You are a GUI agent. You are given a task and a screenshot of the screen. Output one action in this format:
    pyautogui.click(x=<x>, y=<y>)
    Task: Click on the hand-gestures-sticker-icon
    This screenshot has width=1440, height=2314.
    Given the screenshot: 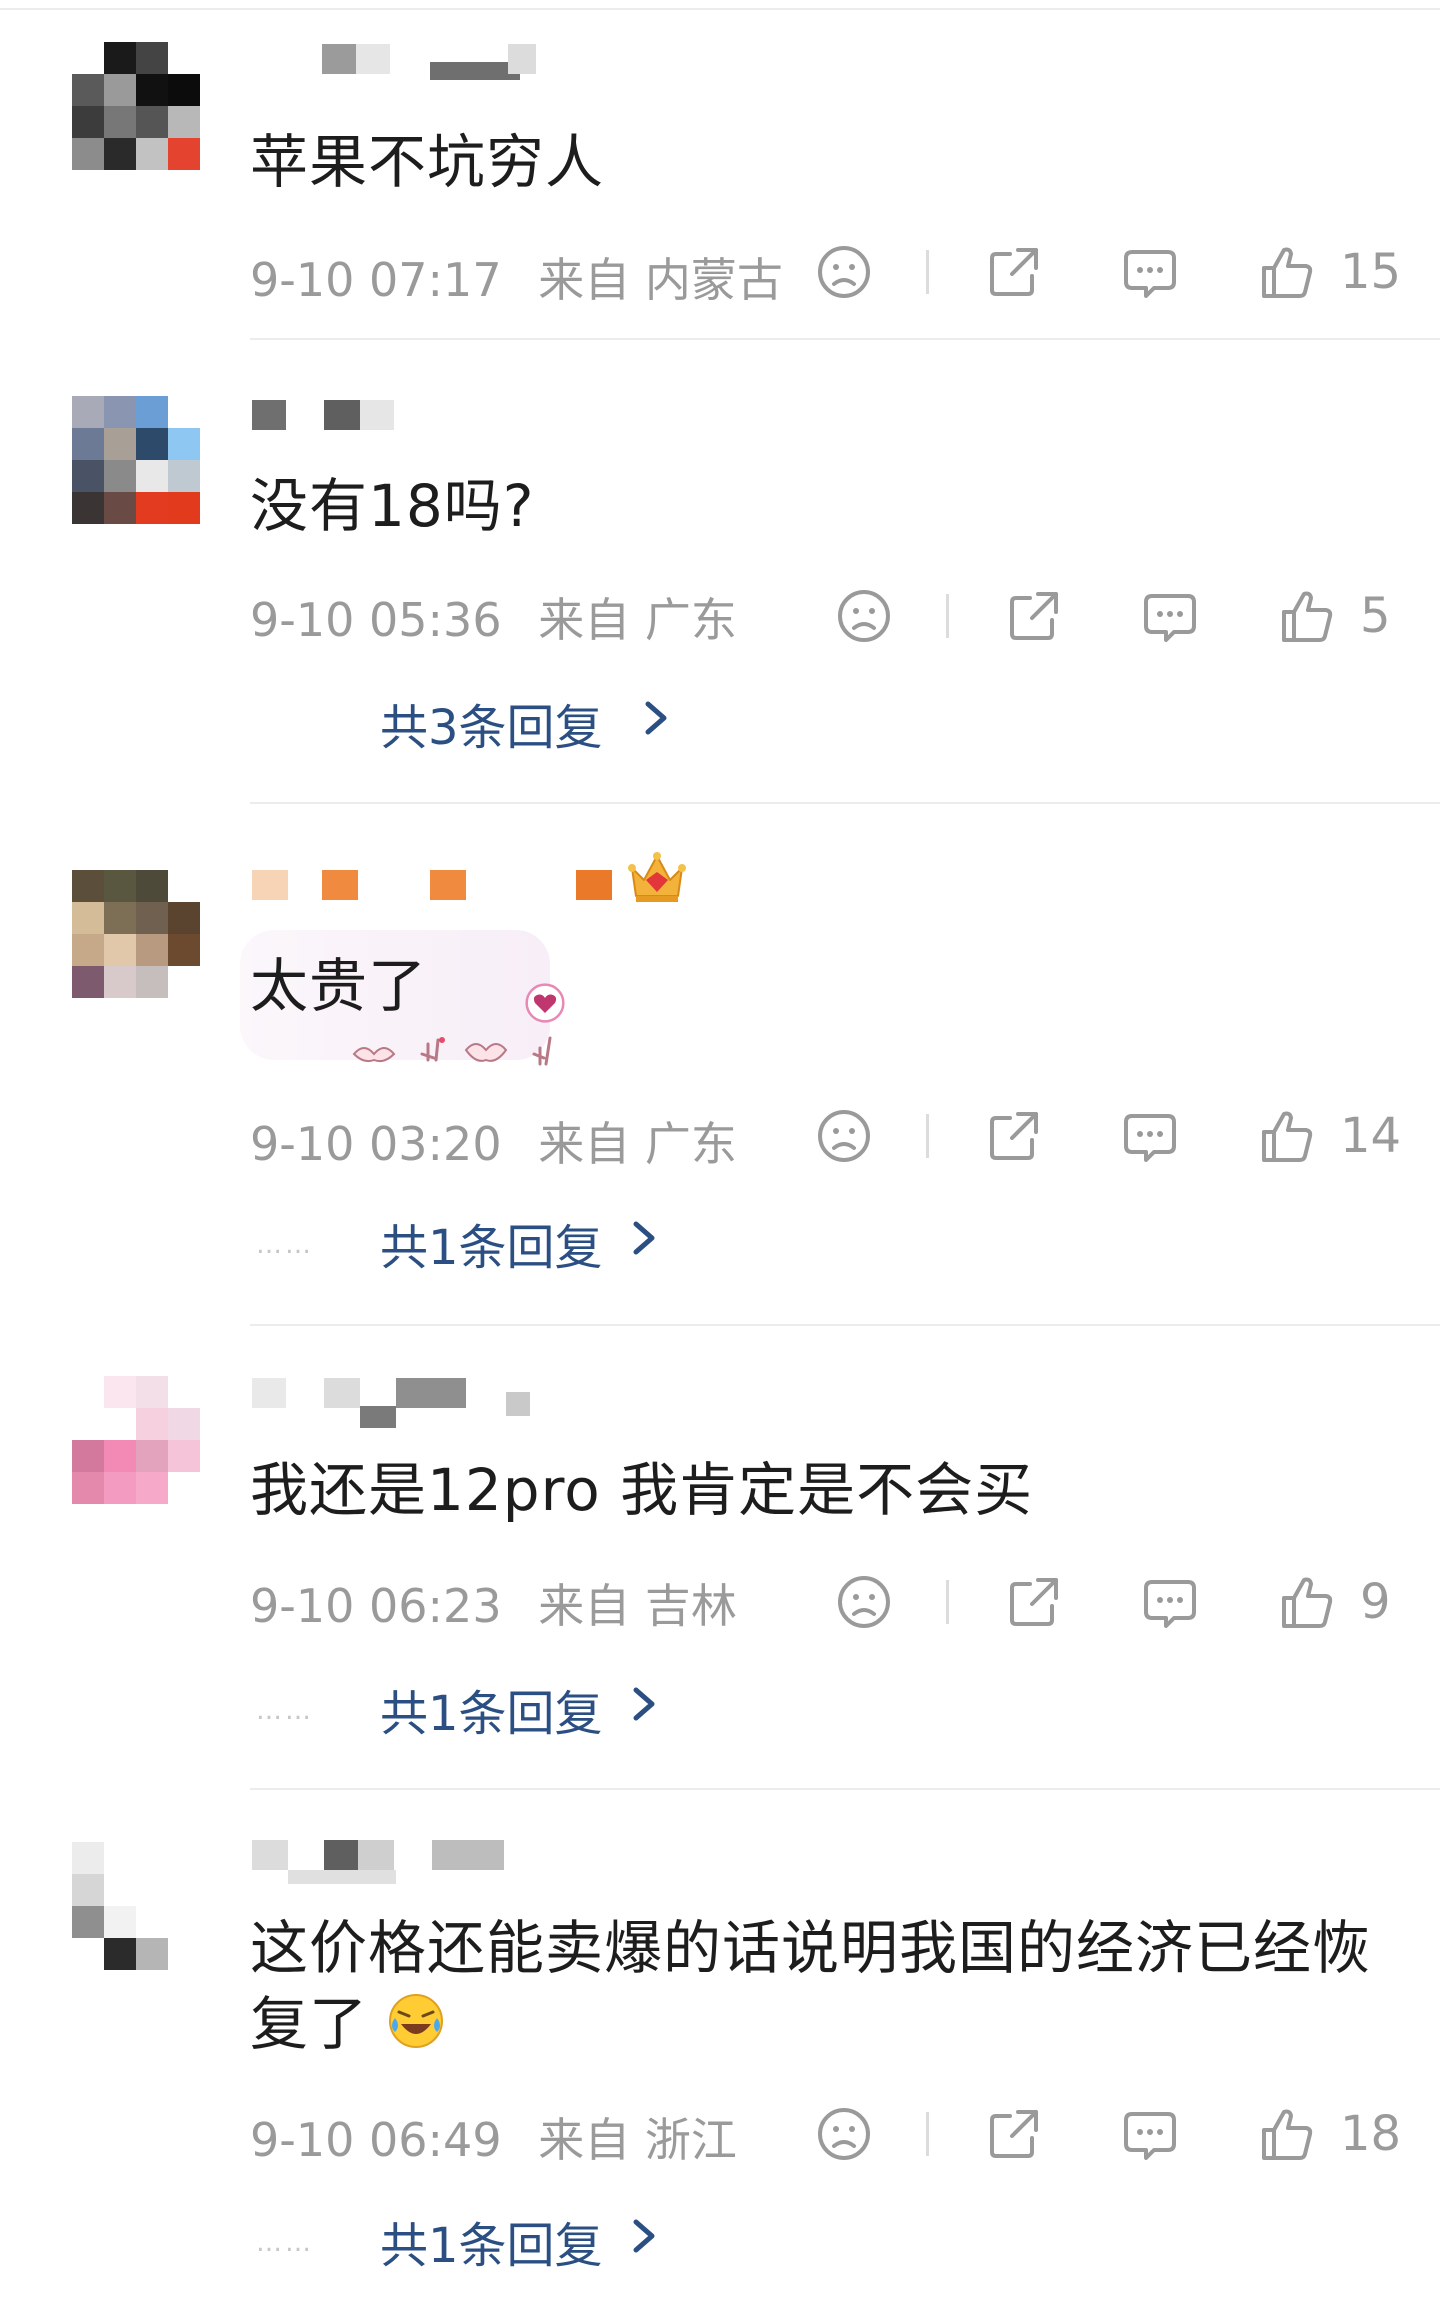 What is the action you would take?
    pyautogui.click(x=452, y=1051)
    